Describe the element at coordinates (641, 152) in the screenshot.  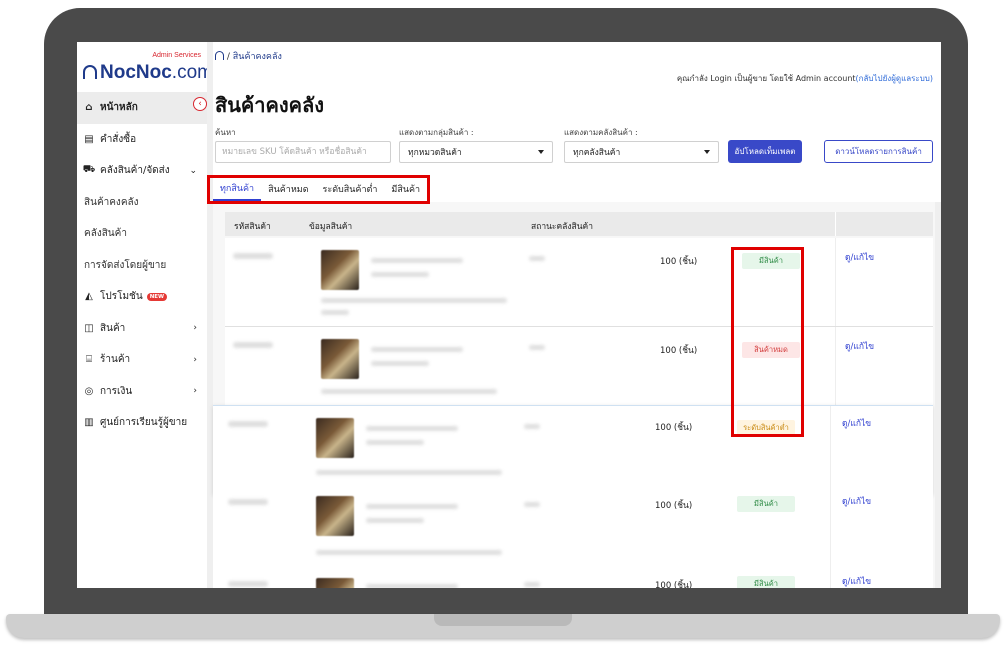
I see `warehouse-filter-select: ทุกคลังสินค้า` at that location.